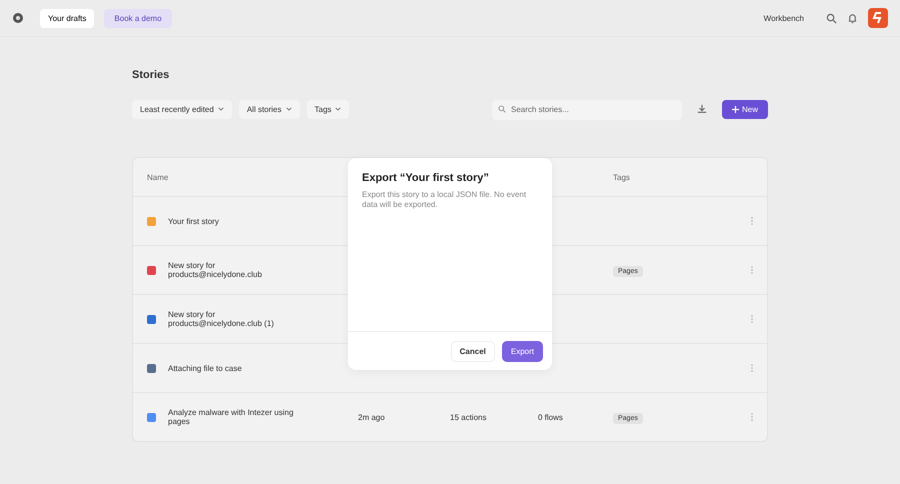 This screenshot has height=484, width=900. Describe the element at coordinates (235, 221) in the screenshot. I see `story-name: Your first story` at that location.